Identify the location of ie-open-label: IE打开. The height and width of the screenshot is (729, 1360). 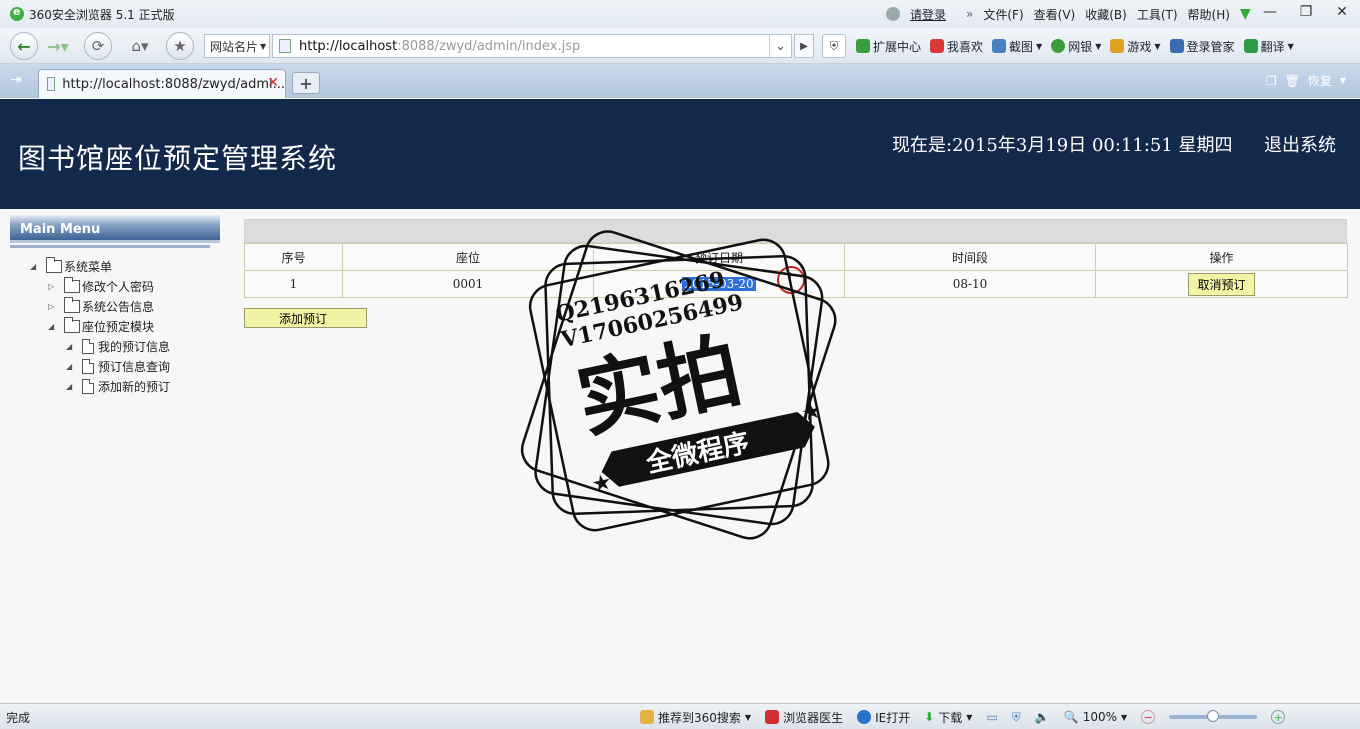
(893, 717).